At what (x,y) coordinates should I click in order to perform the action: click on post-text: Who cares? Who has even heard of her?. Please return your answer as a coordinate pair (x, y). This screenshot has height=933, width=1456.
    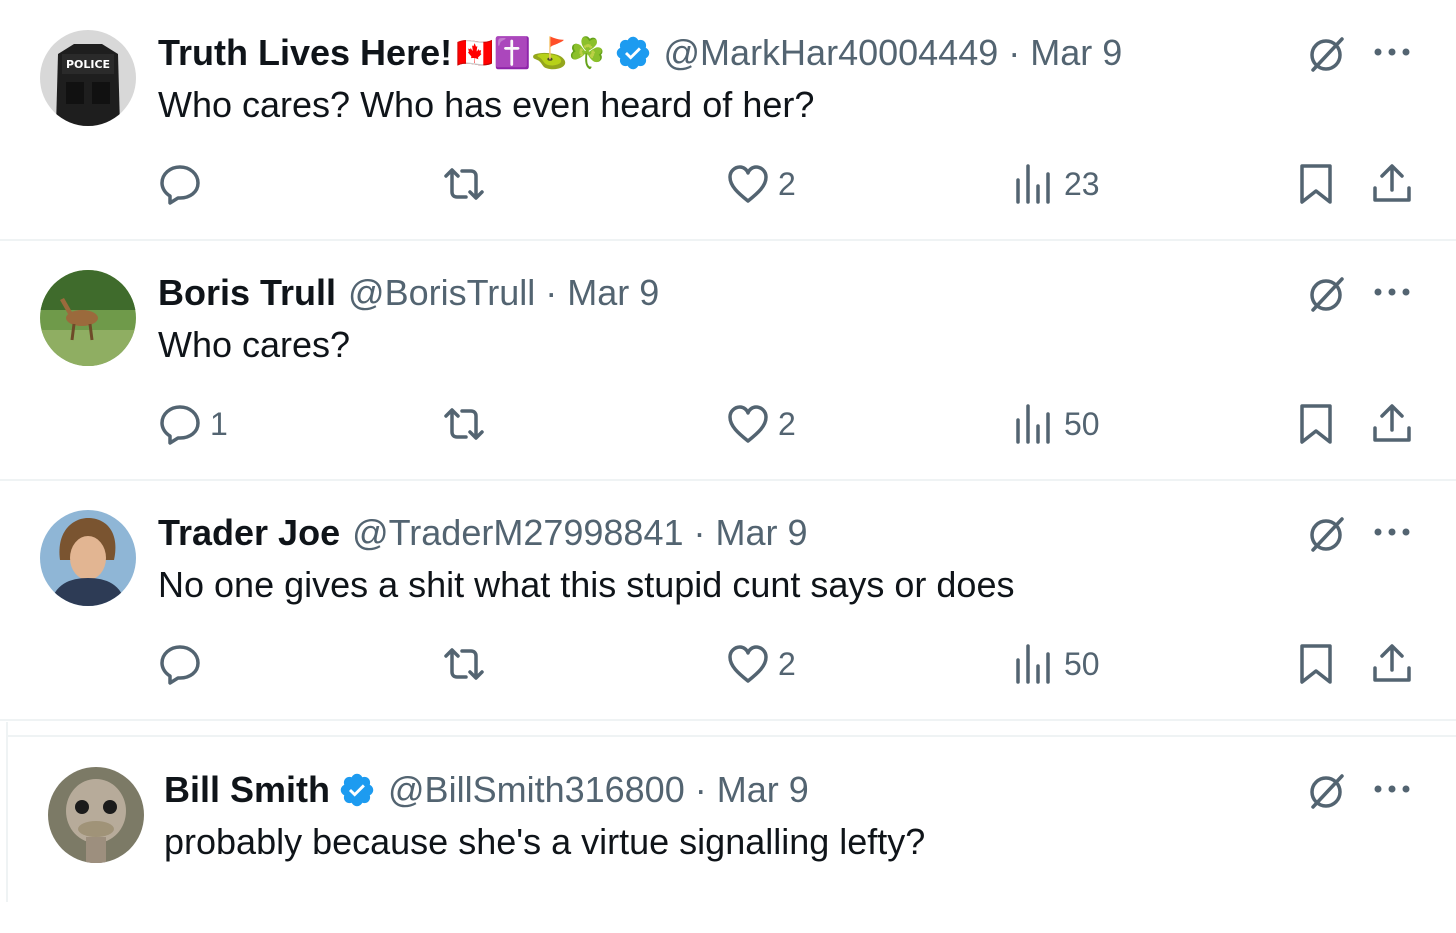
    Looking at the image, I should click on (486, 104).